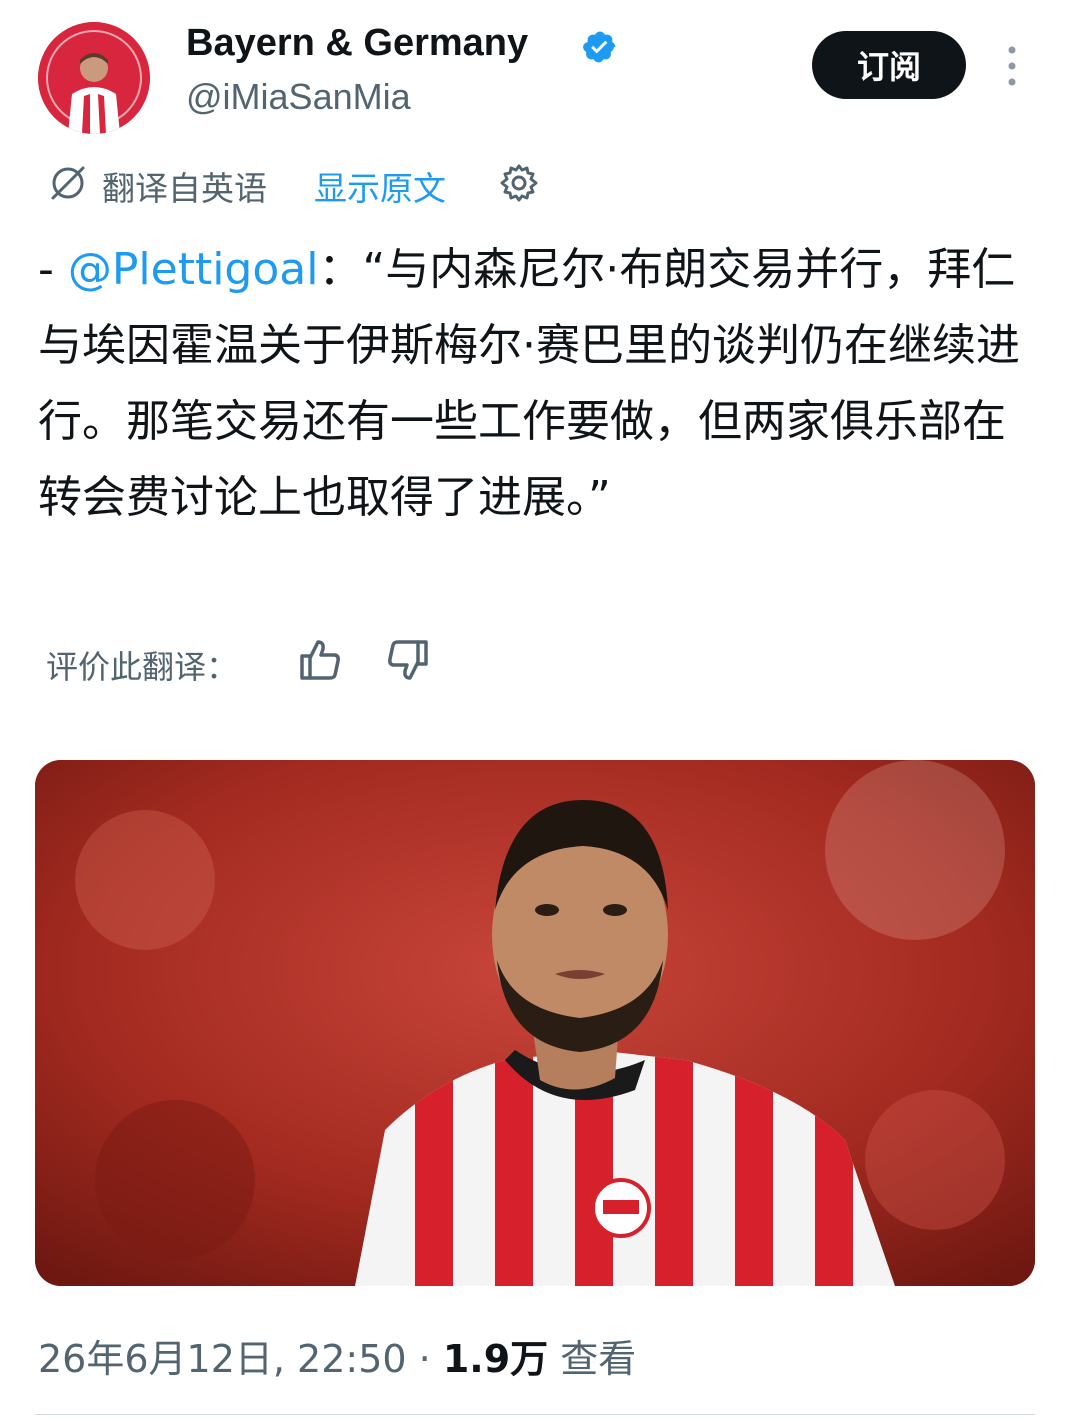 This screenshot has width=1070, height=1421. Describe the element at coordinates (142, 667) in the screenshot. I see `rate-translation-label: 评价此翻译：` at that location.